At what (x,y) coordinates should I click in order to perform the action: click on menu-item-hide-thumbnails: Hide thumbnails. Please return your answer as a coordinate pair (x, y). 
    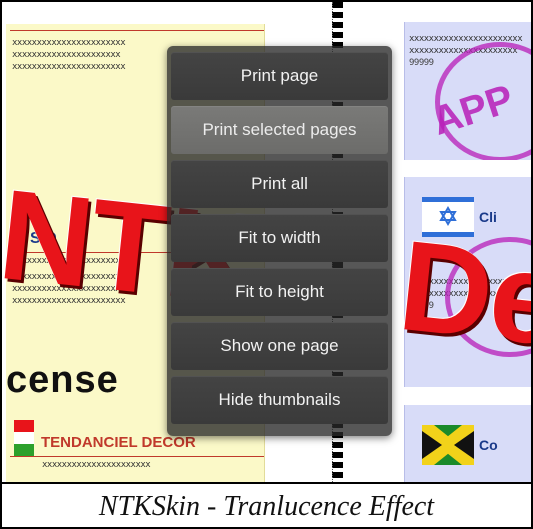
    Looking at the image, I should click on (279, 400).